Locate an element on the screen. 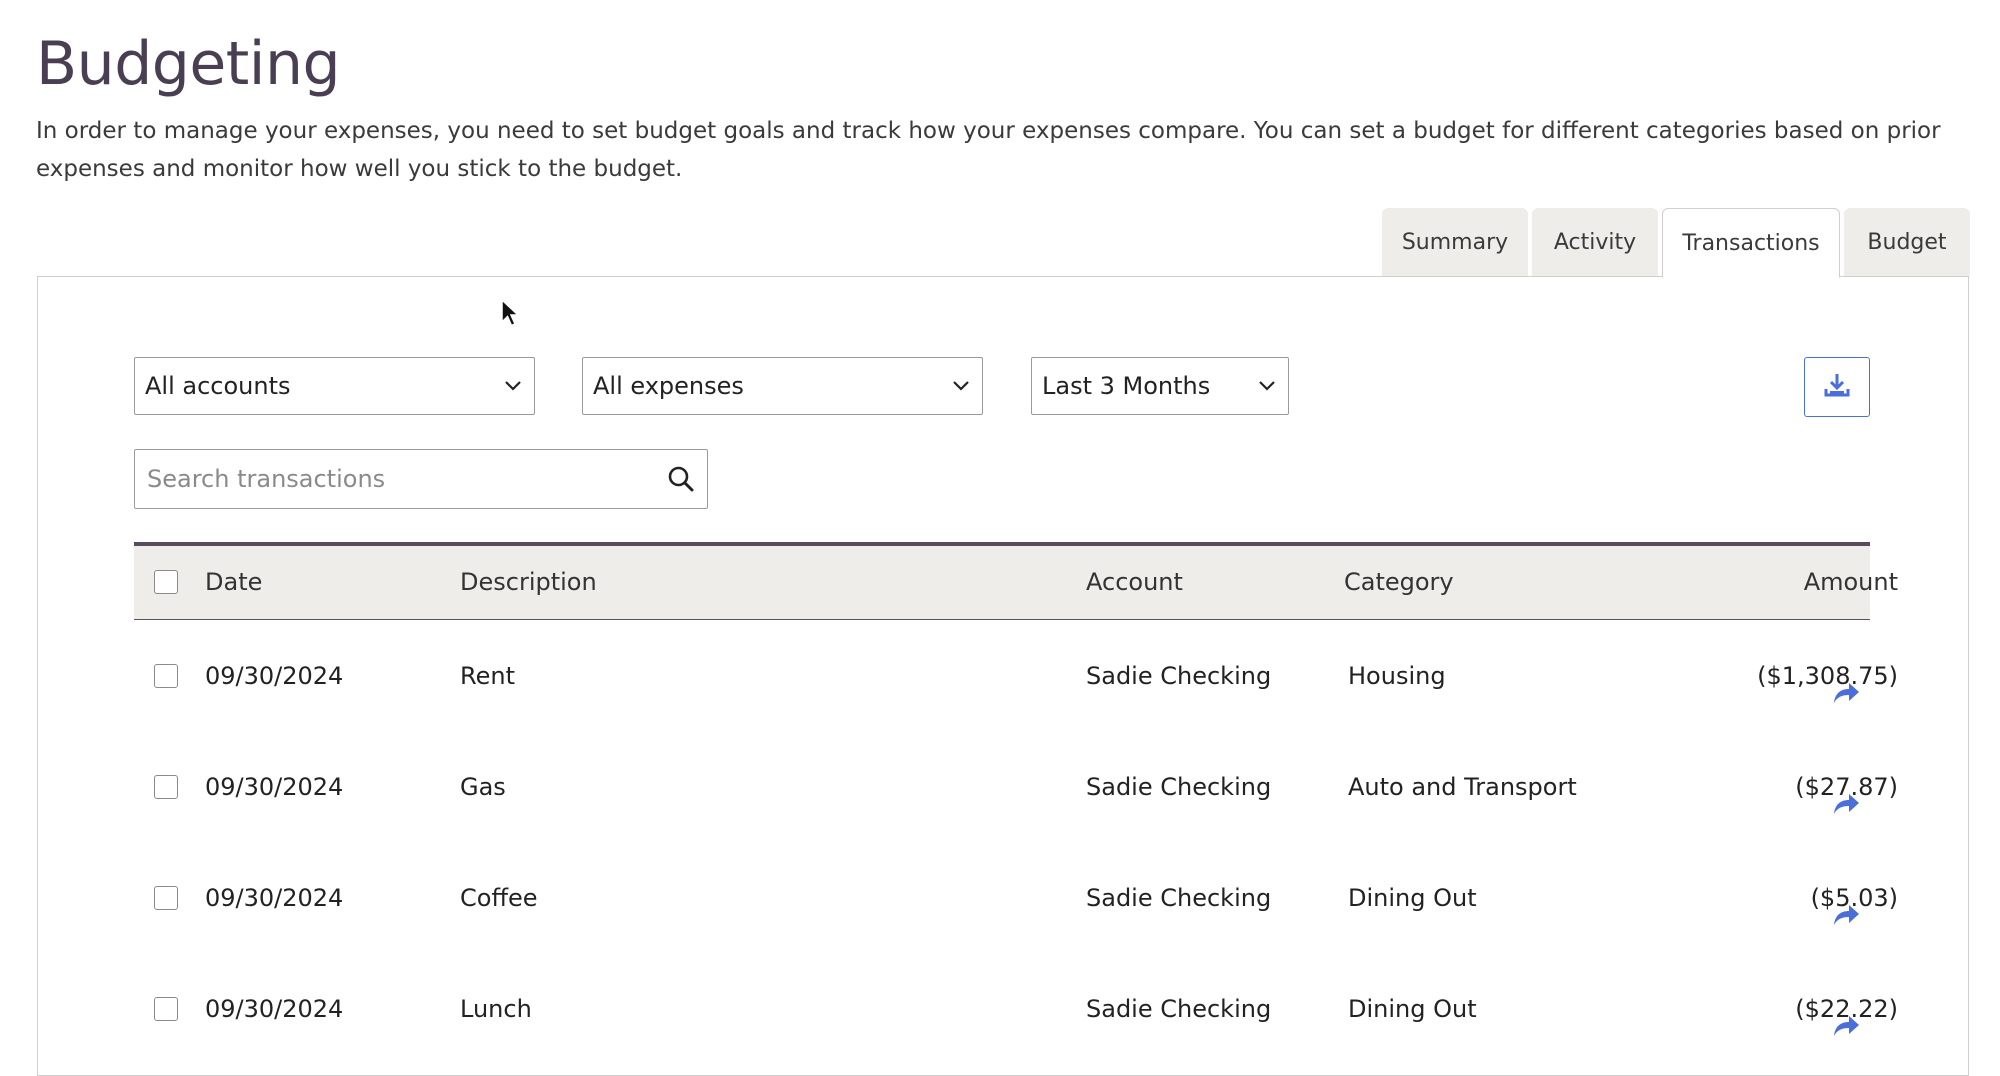 The height and width of the screenshot is (1076, 2000). row-description: Coffee is located at coordinates (499, 897).